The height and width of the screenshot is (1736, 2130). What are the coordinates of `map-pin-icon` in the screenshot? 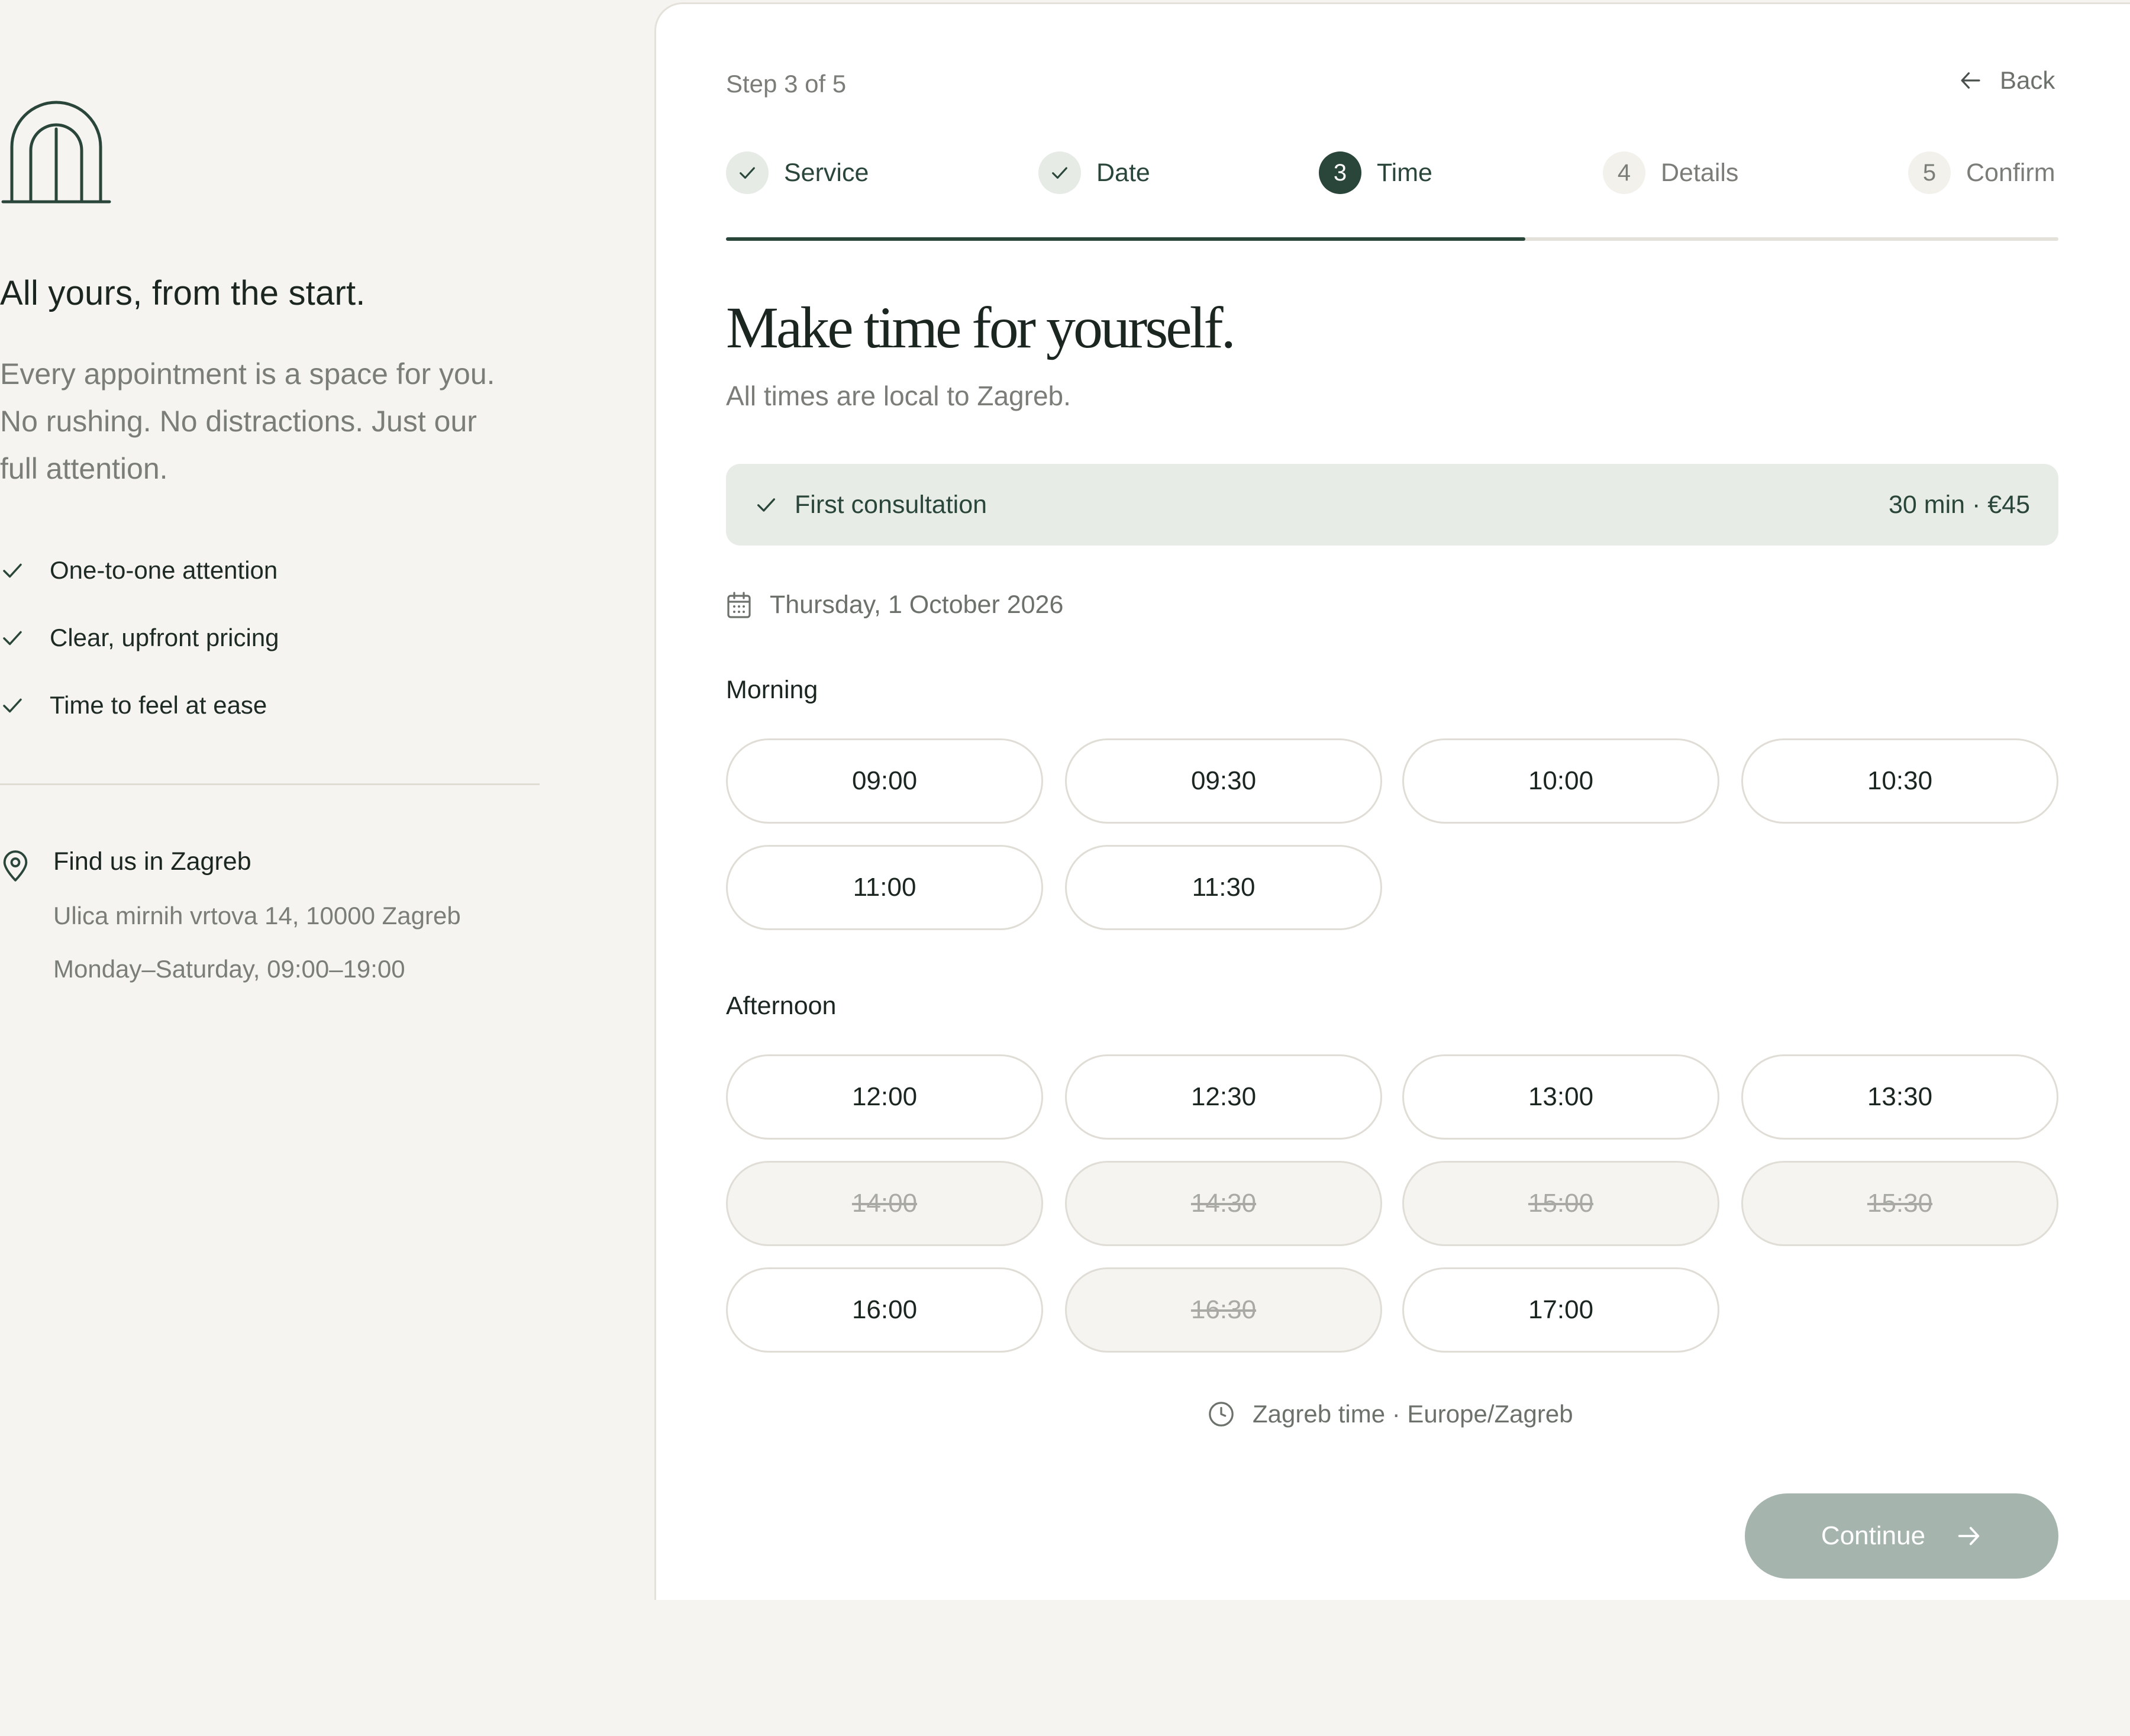 It's located at (15, 866).